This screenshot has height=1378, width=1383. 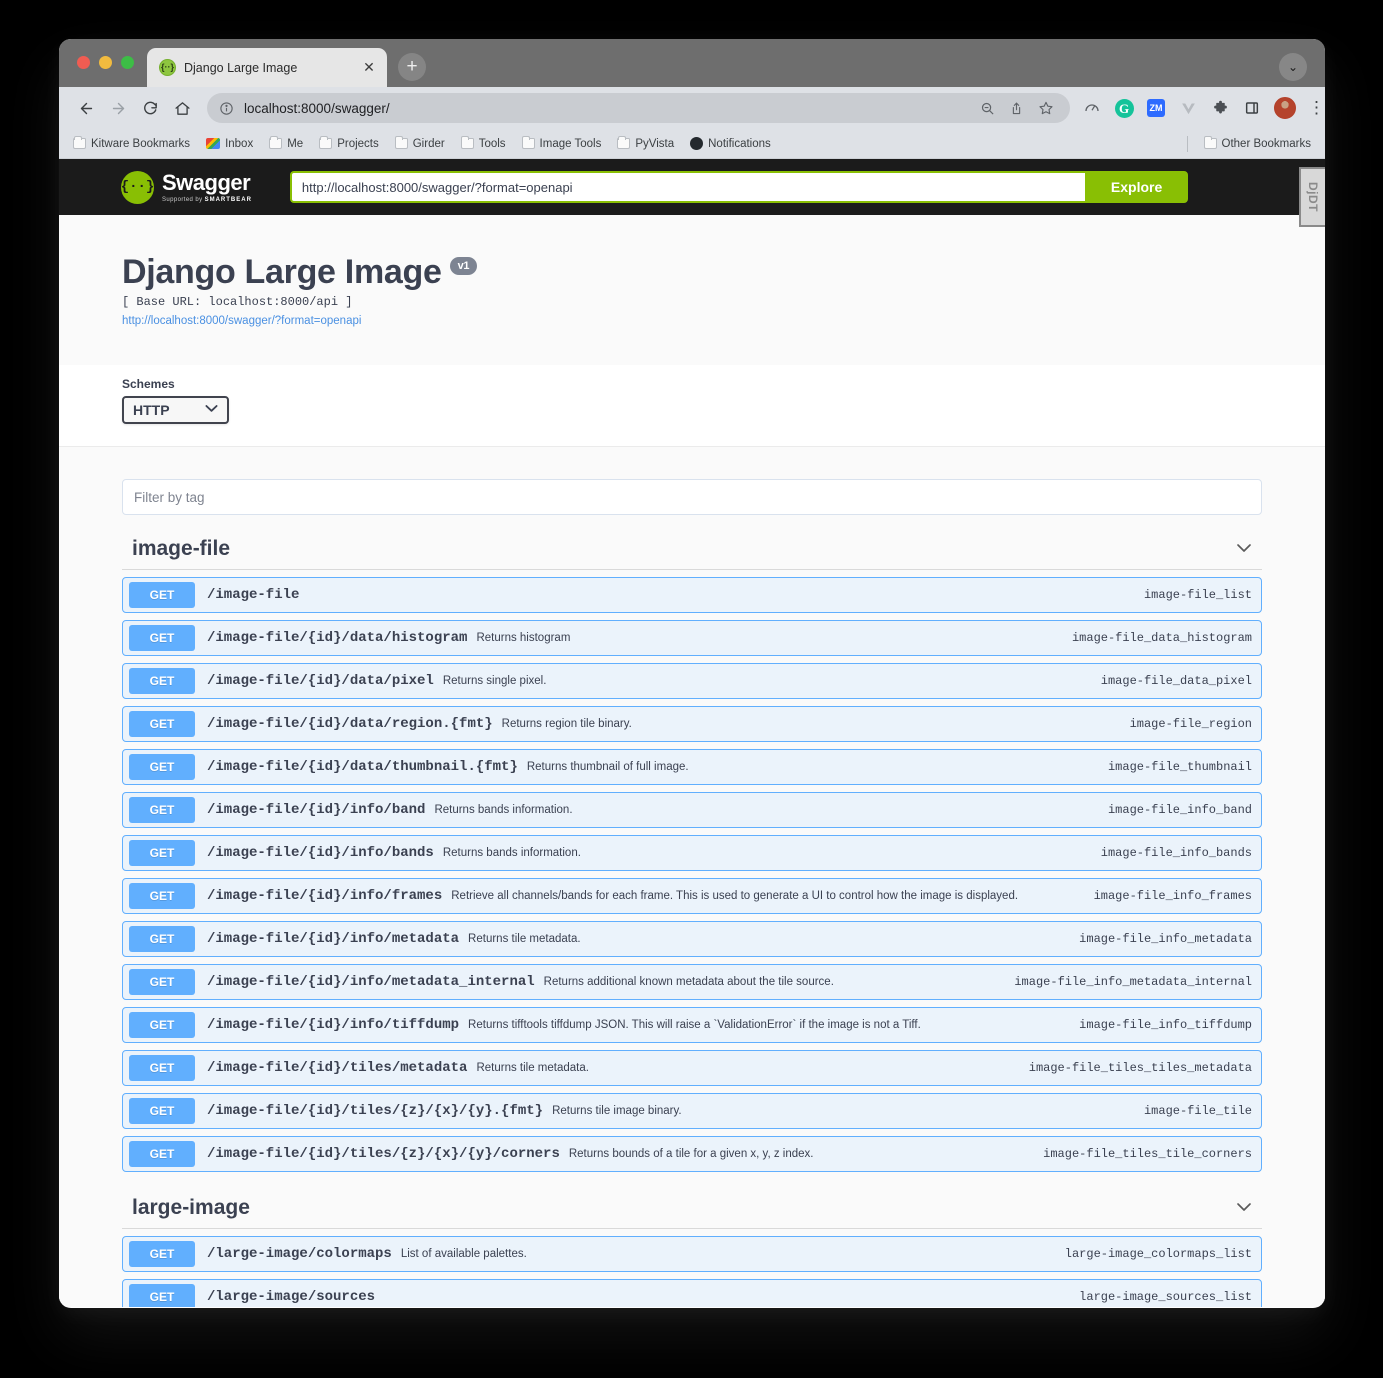 I want to click on zm-extension-icon: ZM, so click(x=1156, y=108).